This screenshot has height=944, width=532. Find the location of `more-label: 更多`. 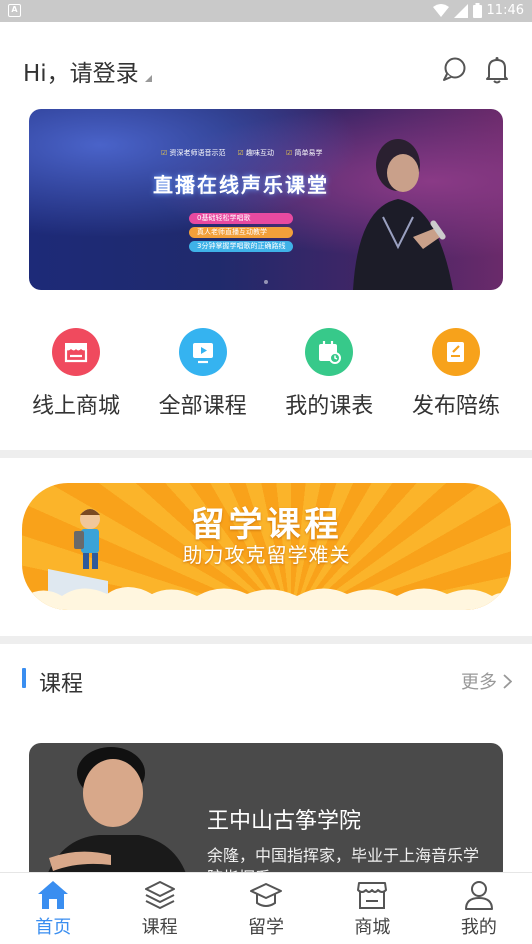

more-label: 更多 is located at coordinates (479, 682).